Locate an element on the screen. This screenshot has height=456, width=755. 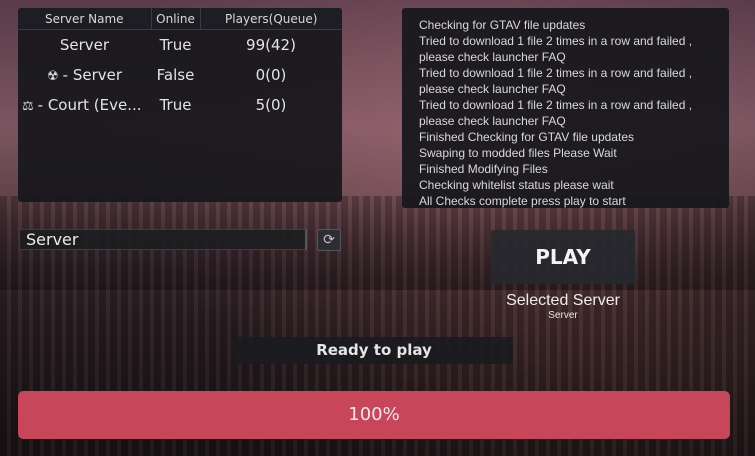
server-name-cell: Server is located at coordinates (84, 45).